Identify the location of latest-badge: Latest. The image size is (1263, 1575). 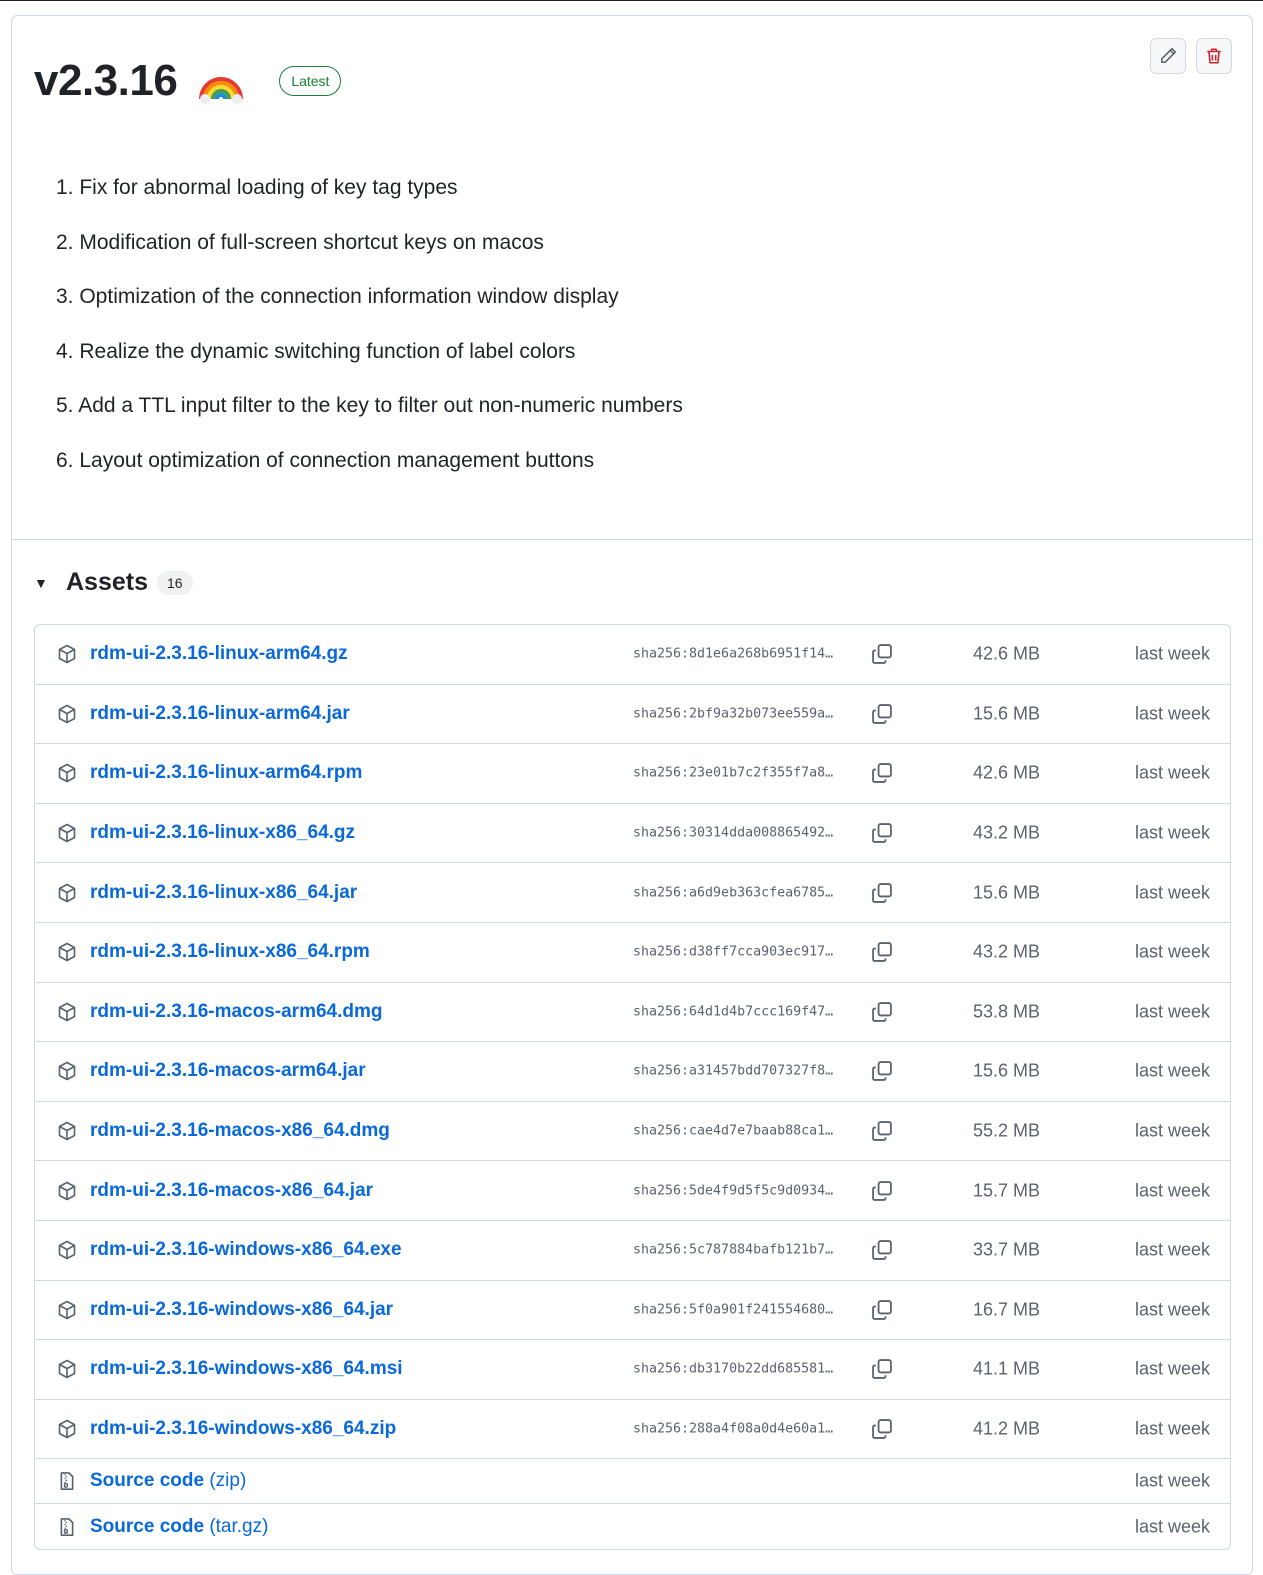
(310, 81).